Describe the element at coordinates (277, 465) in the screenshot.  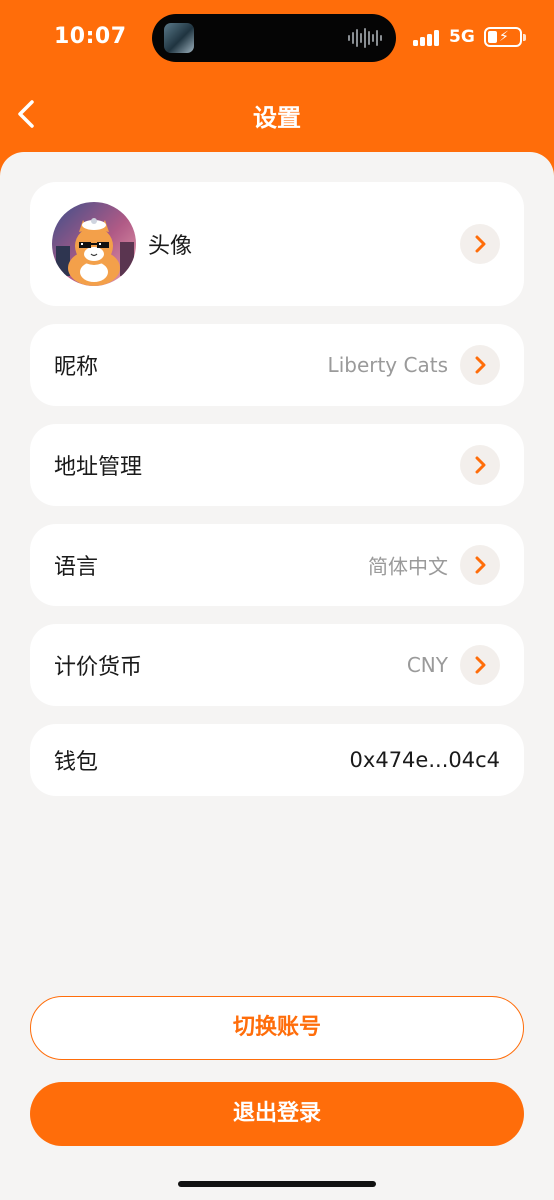
I see `address-row: 地址管理` at that location.